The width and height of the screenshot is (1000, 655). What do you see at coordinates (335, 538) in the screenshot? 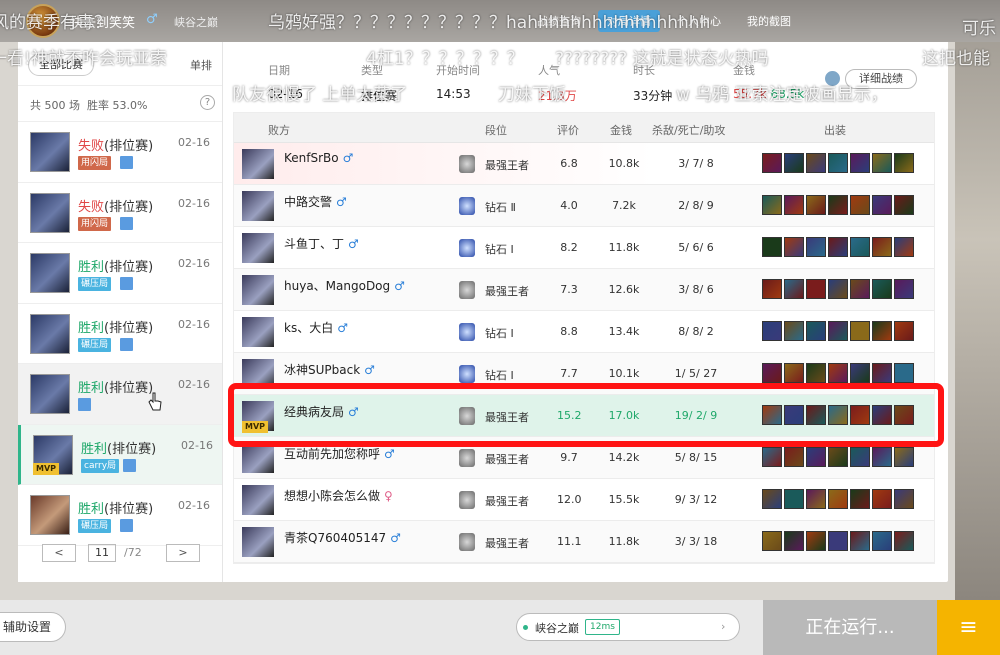
I see `player-name: 青茶Q760405147` at bounding box center [335, 538].